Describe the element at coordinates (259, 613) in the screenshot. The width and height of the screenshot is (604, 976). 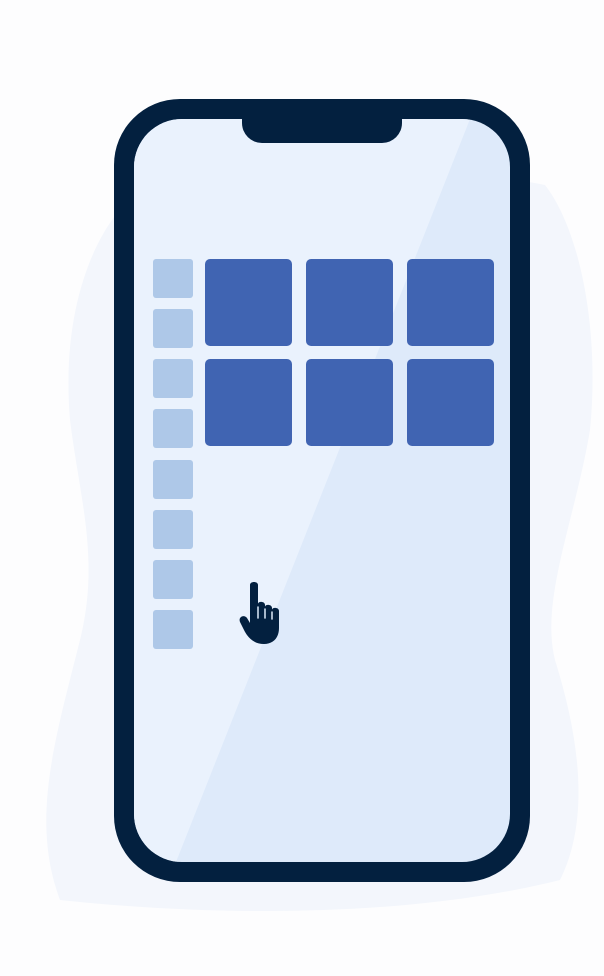
I see `hand-pointer-icon` at that location.